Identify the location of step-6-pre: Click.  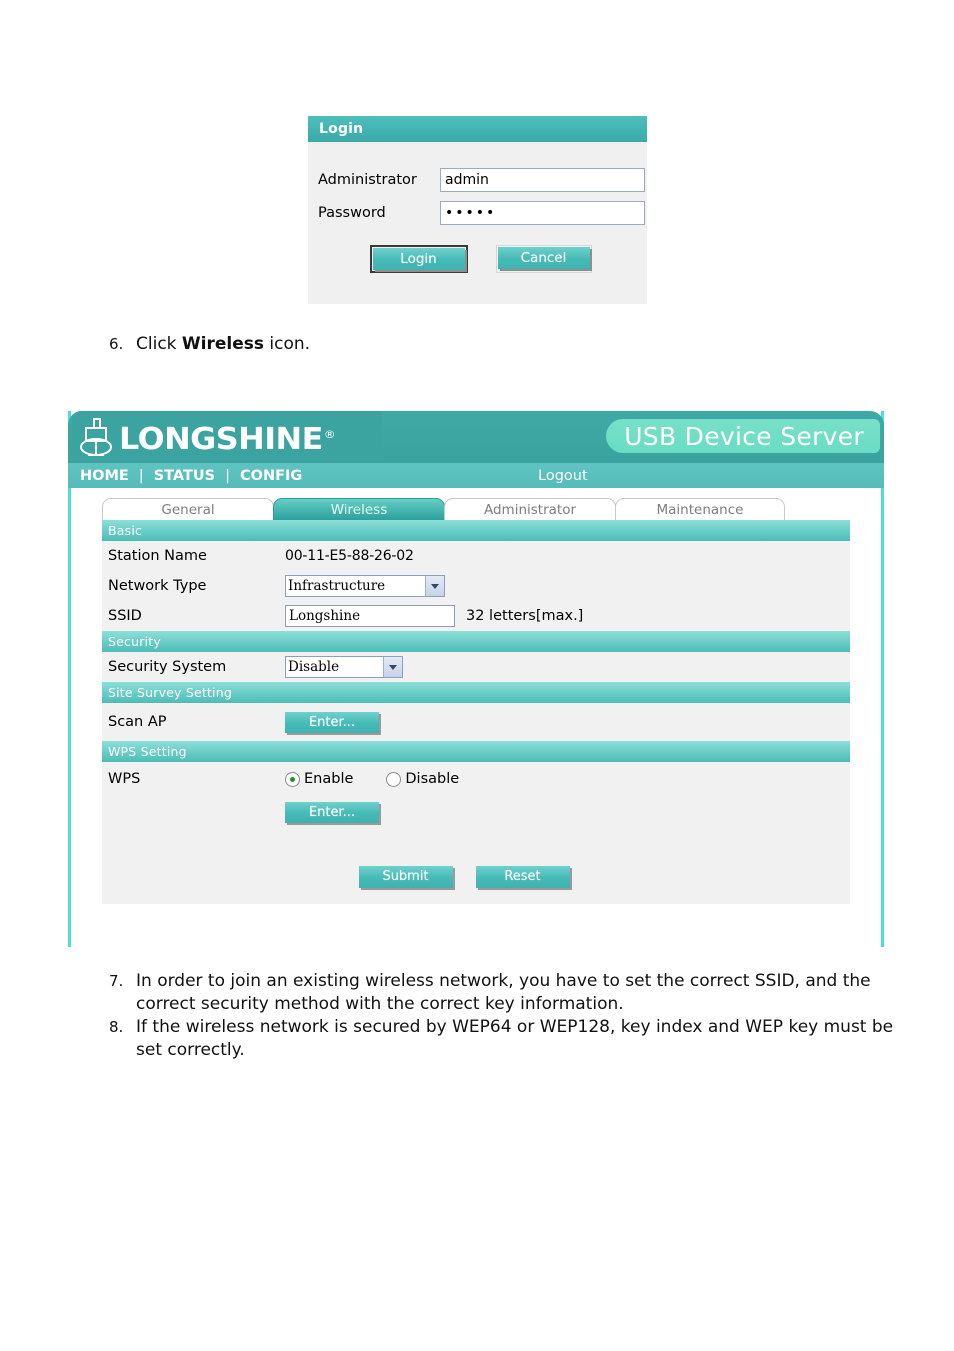
(159, 344).